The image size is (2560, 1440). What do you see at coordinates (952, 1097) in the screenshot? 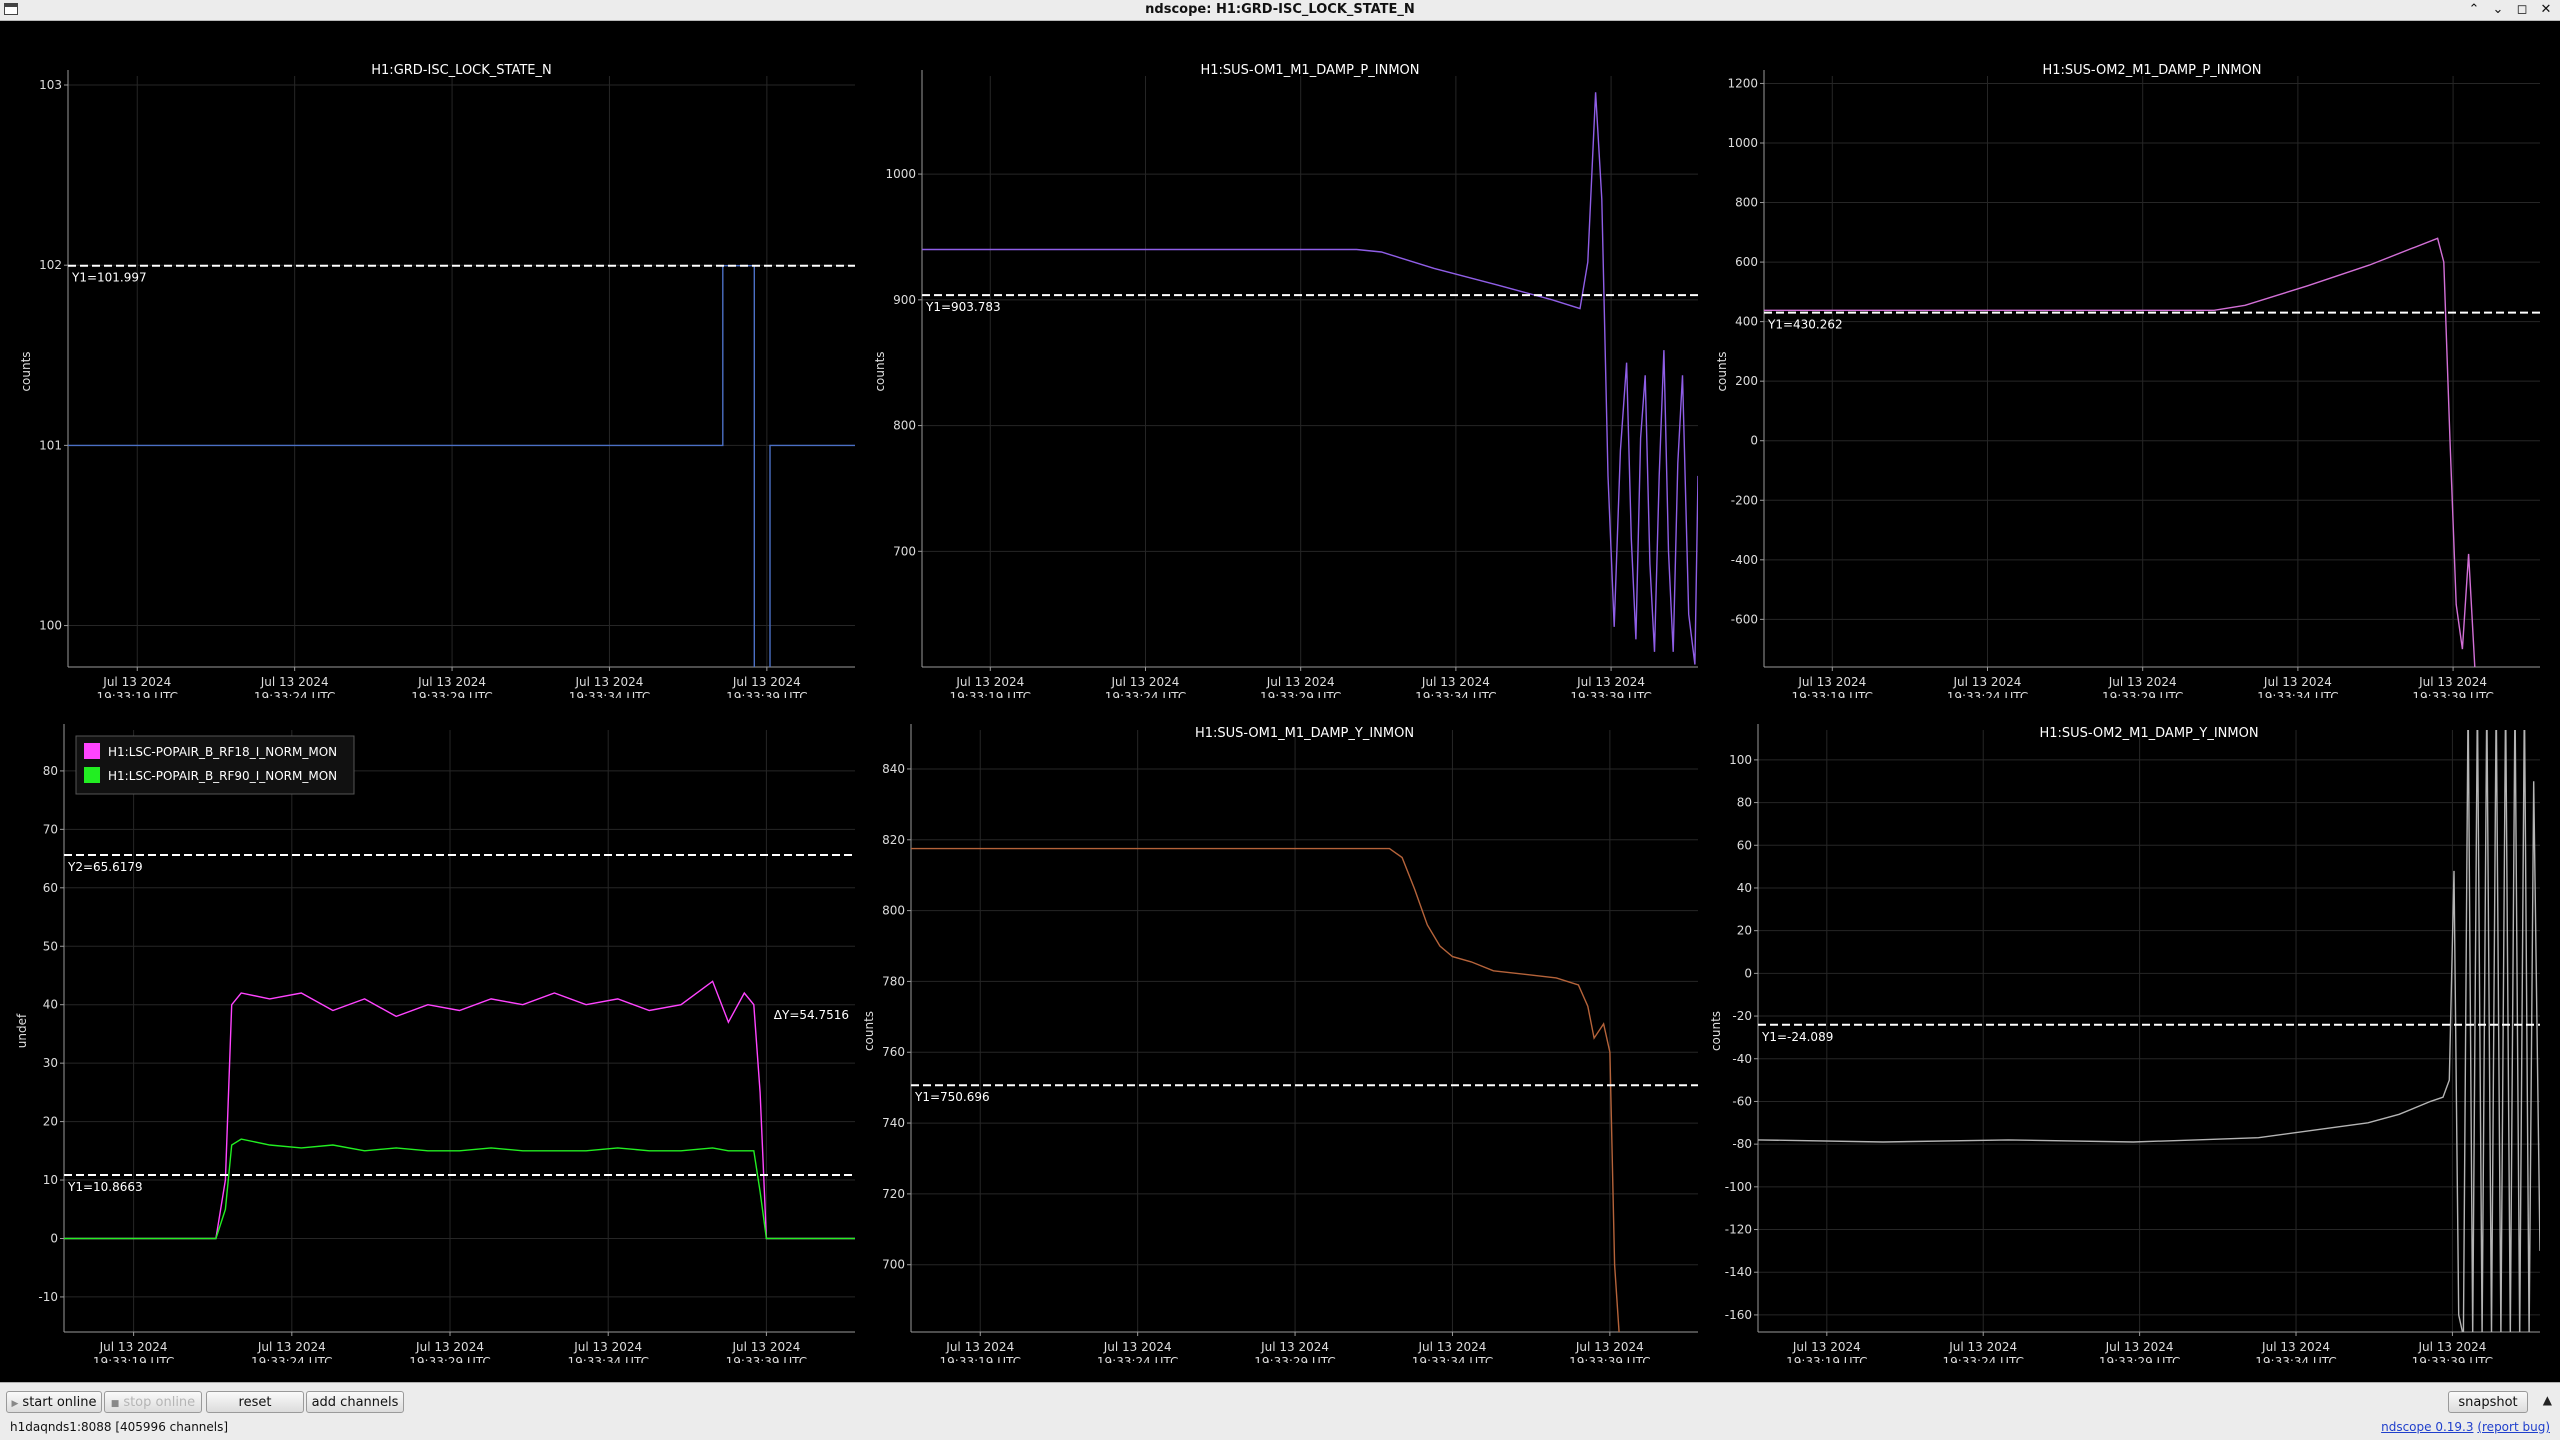
I see `cursor-label: Y1=750.696` at bounding box center [952, 1097].